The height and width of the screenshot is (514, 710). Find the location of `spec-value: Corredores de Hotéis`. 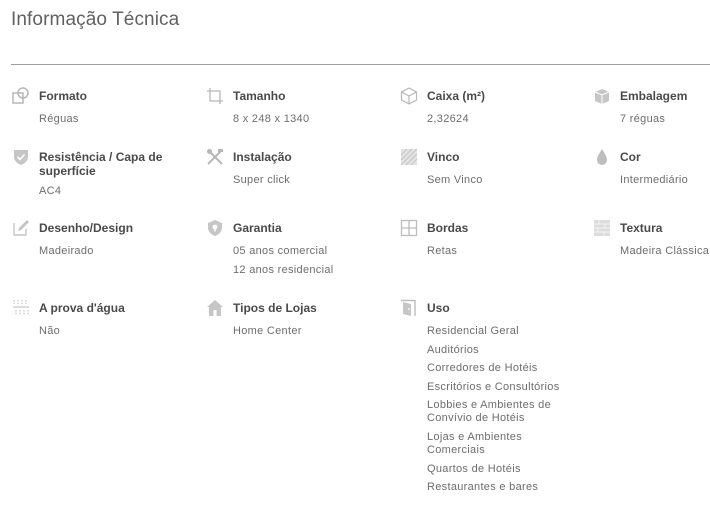

spec-value: Corredores de Hotéis is located at coordinates (482, 368).